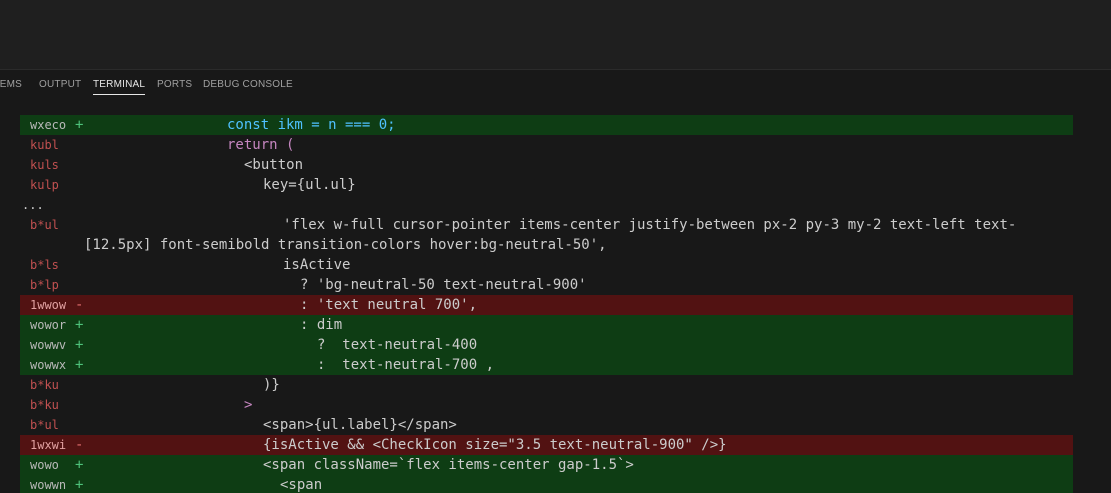 This screenshot has width=1111, height=493. What do you see at coordinates (174, 84) in the screenshot?
I see `tab-ports: PORTS` at bounding box center [174, 84].